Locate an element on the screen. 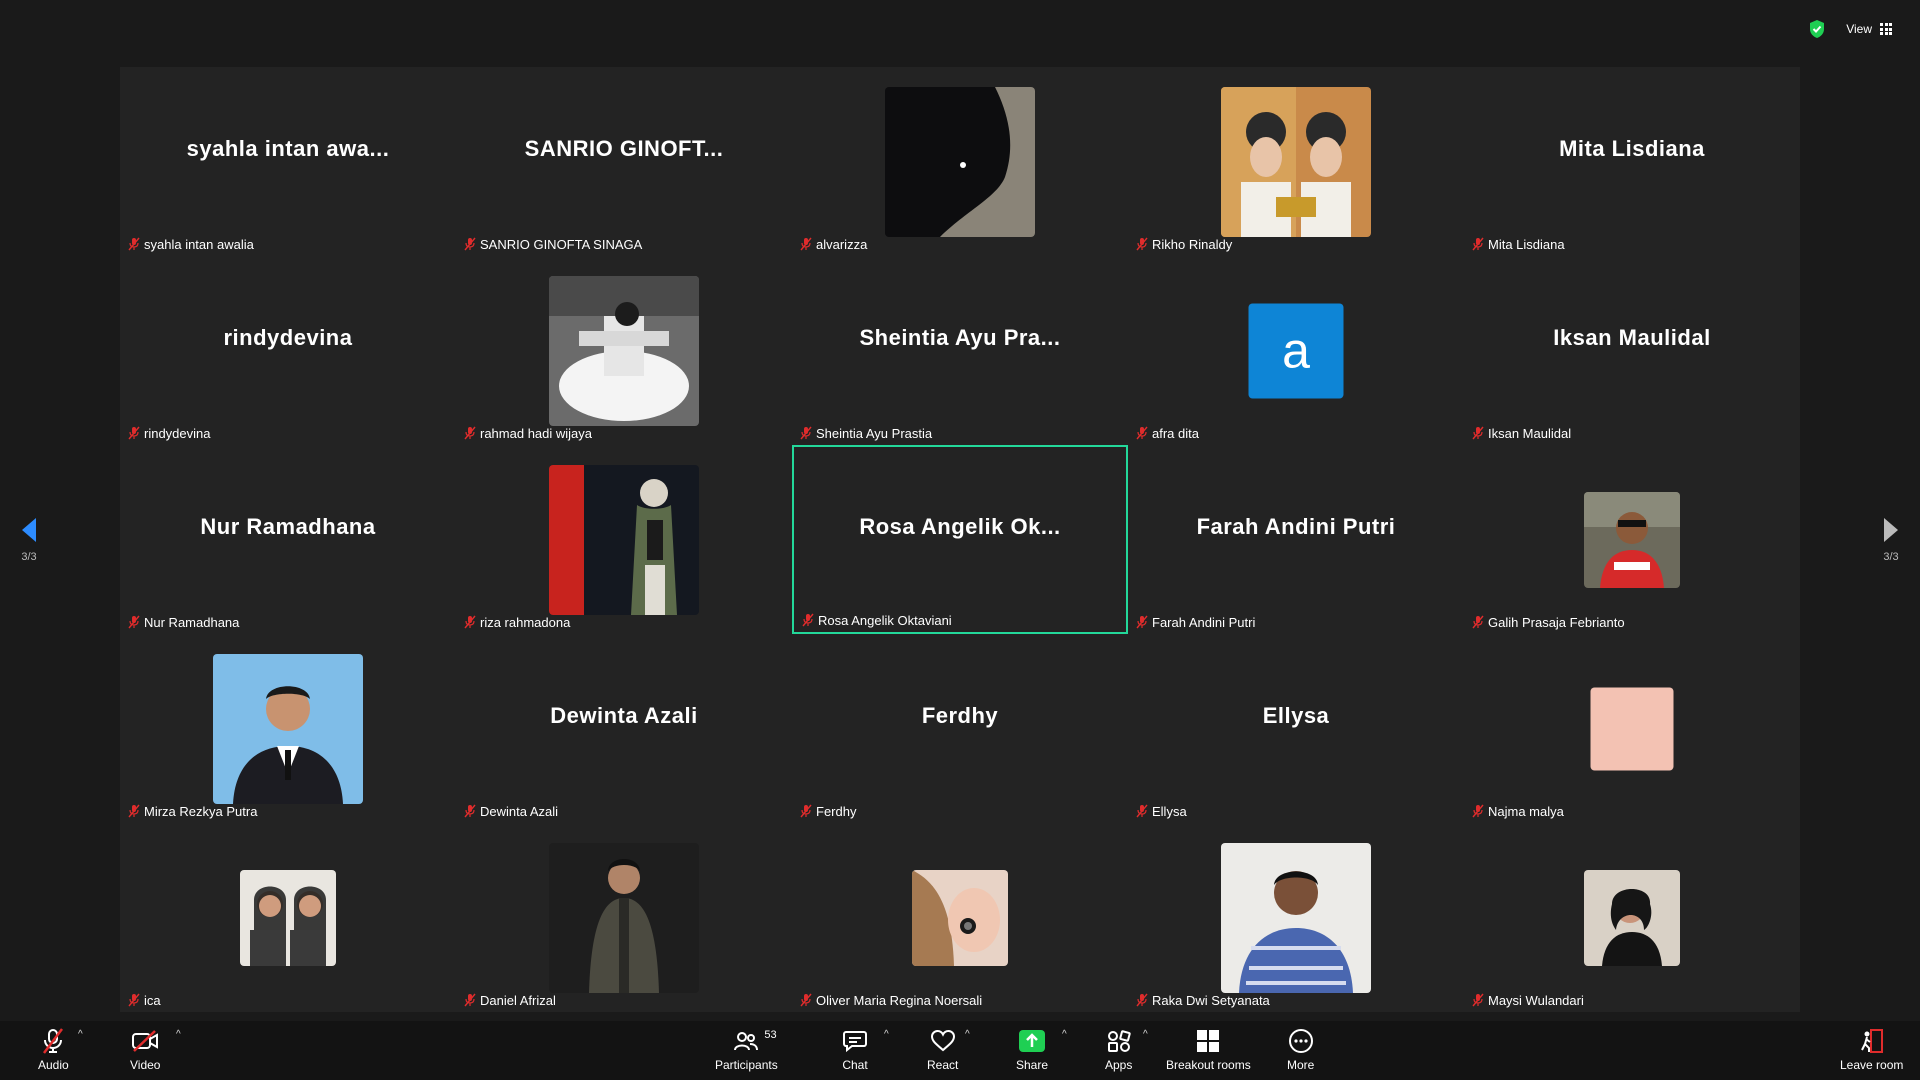  participant-label: Rosa Angelik Oktaviani is located at coordinates (877, 620).